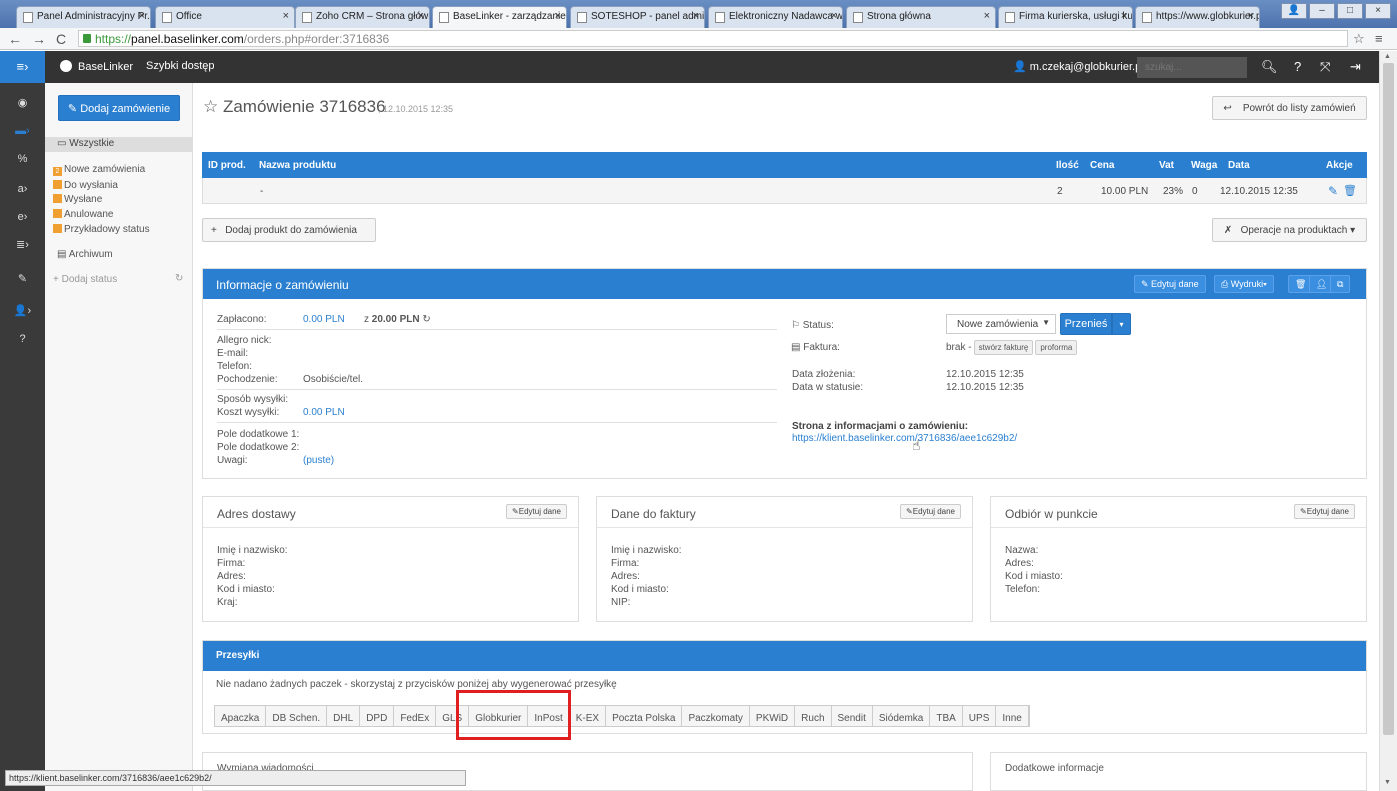  Describe the element at coordinates (61, 39) in the screenshot. I see `reload-icon: C` at that location.